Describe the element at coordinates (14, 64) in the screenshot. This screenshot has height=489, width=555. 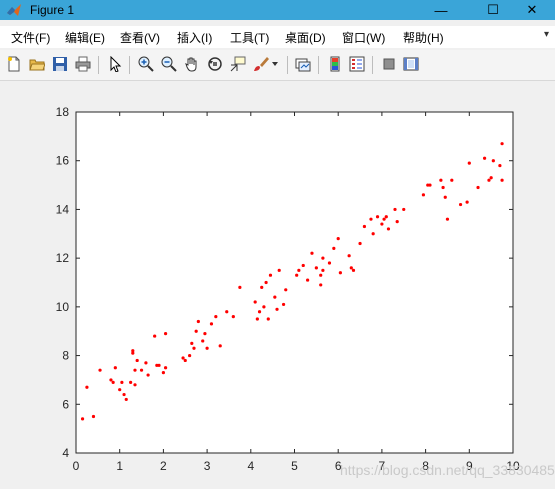
I see `new-figure-icon` at that location.